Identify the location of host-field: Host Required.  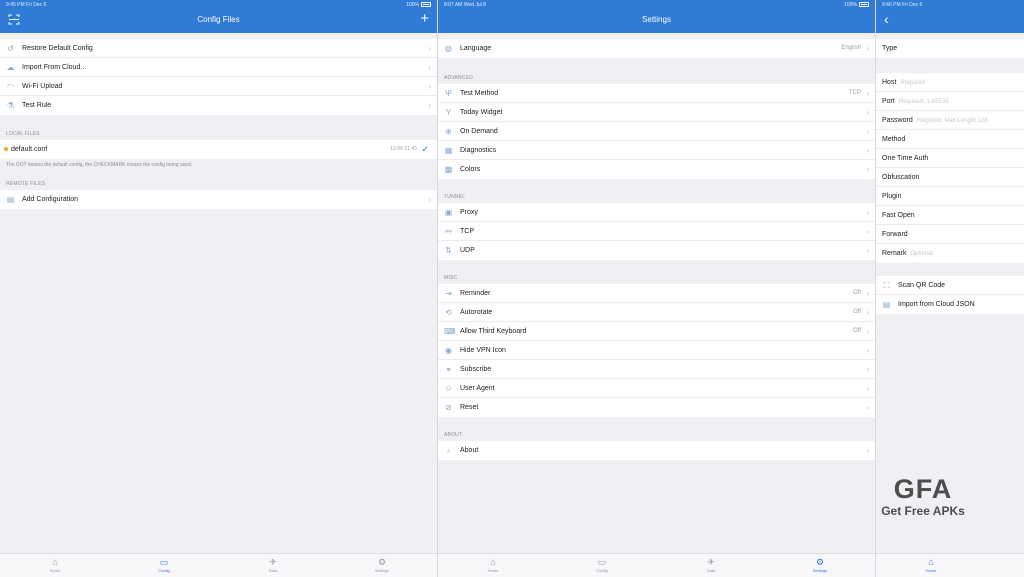
(950, 82).